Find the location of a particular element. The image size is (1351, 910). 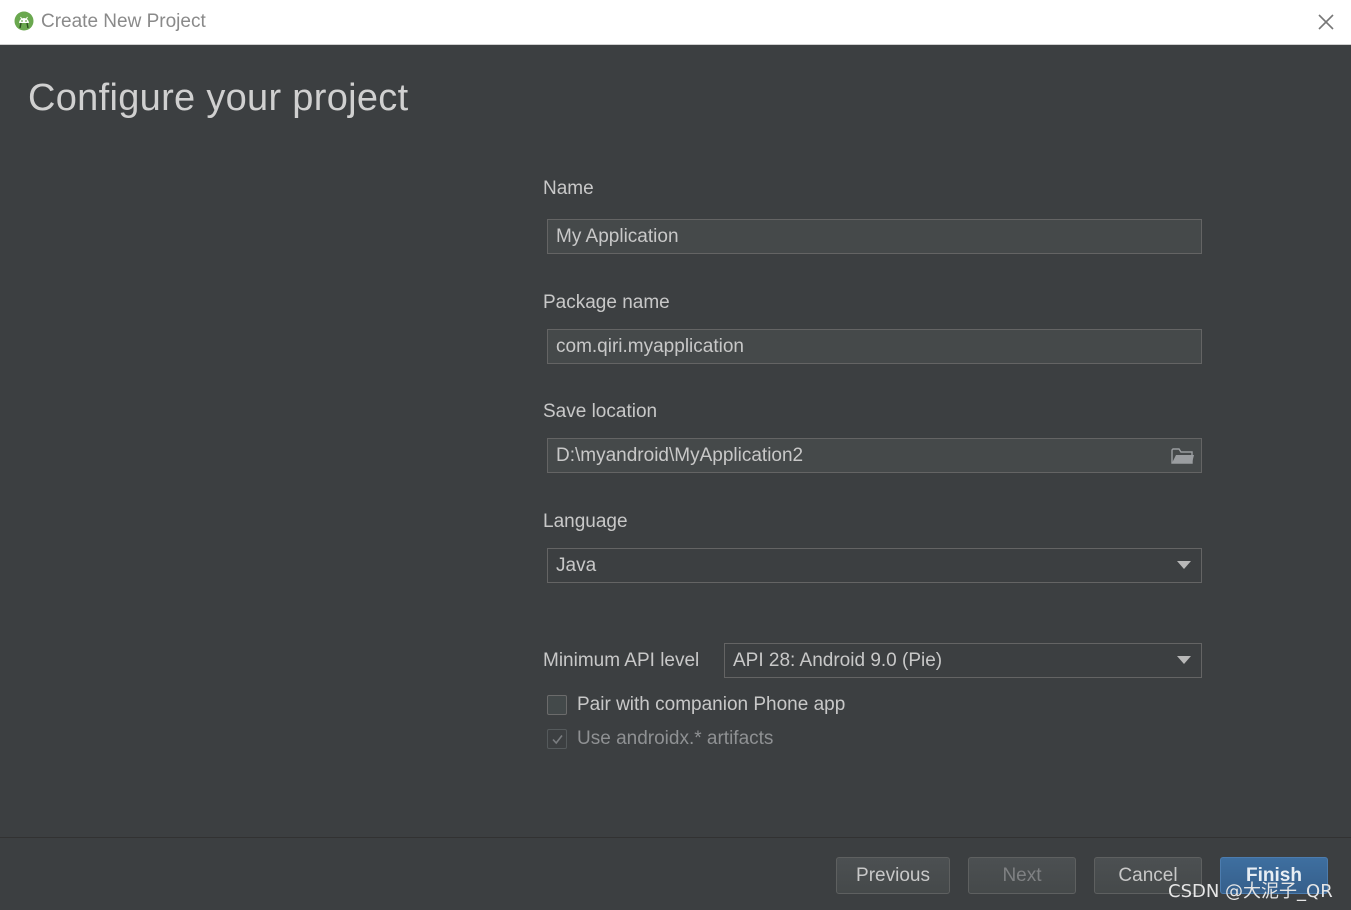

save-location-label: Save location is located at coordinates (600, 411).